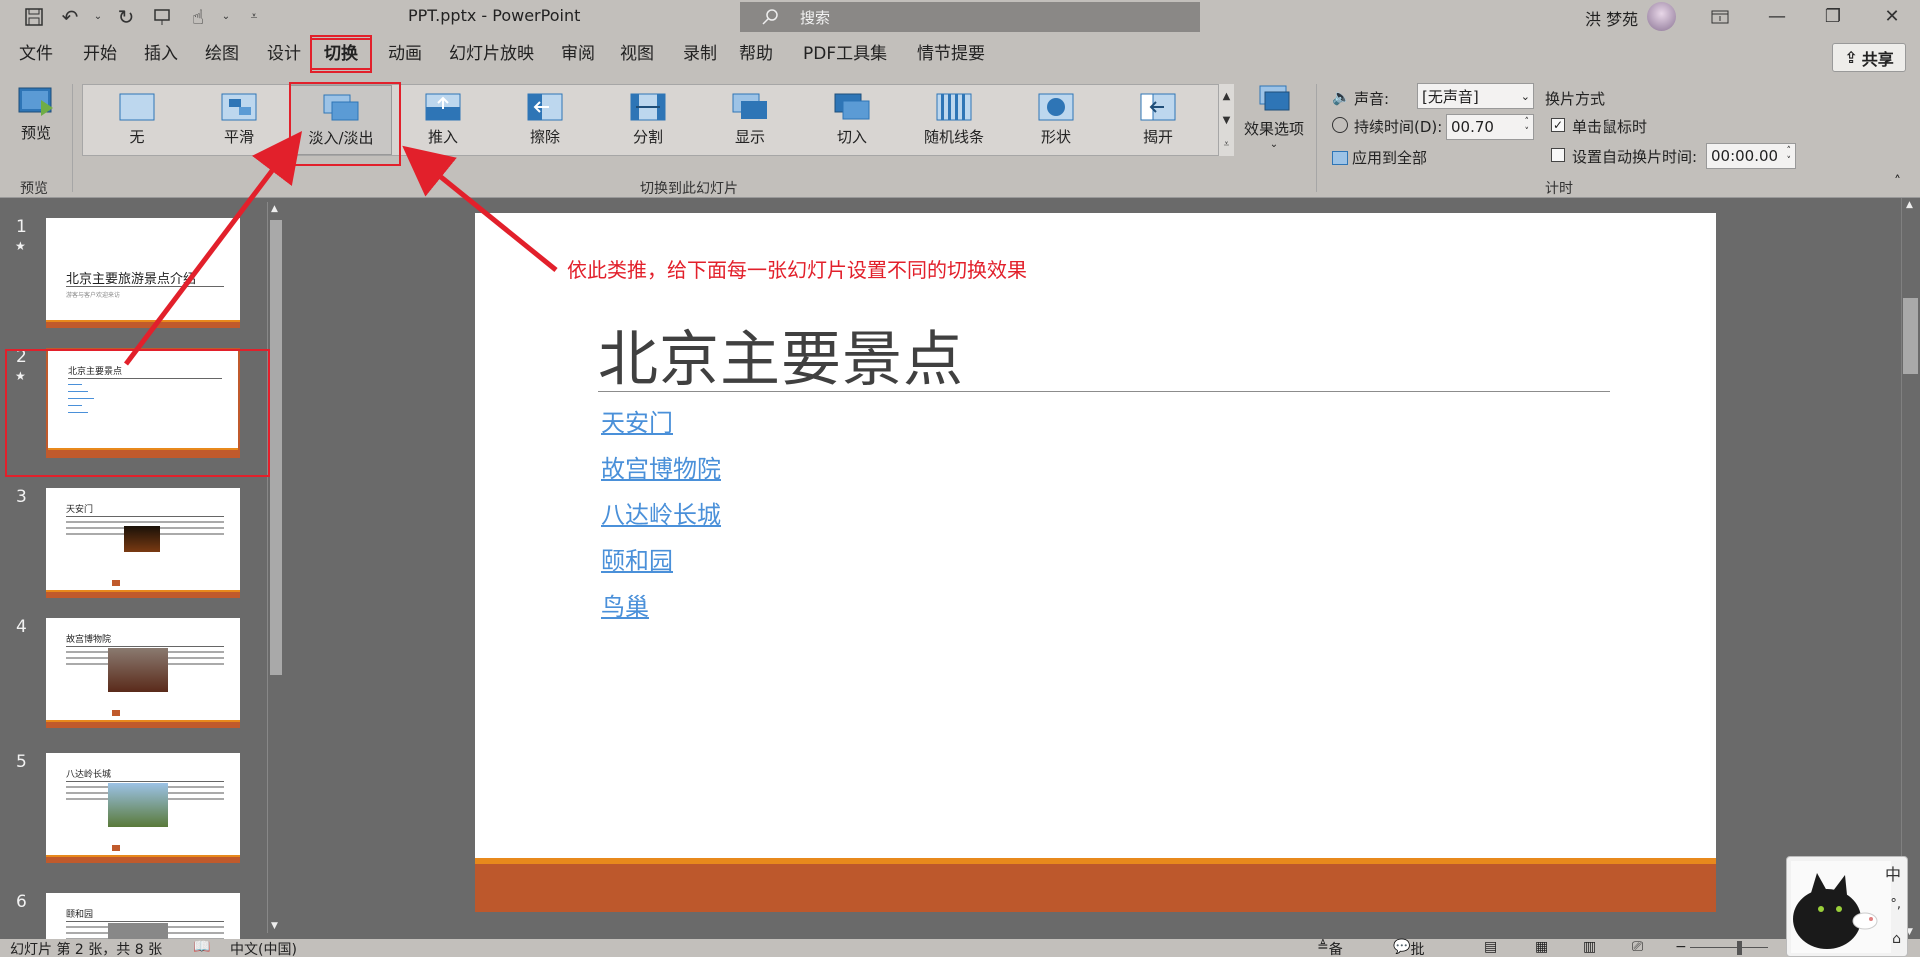 This screenshot has width=1920, height=957. I want to click on minimize-icon: —, so click(1777, 16).